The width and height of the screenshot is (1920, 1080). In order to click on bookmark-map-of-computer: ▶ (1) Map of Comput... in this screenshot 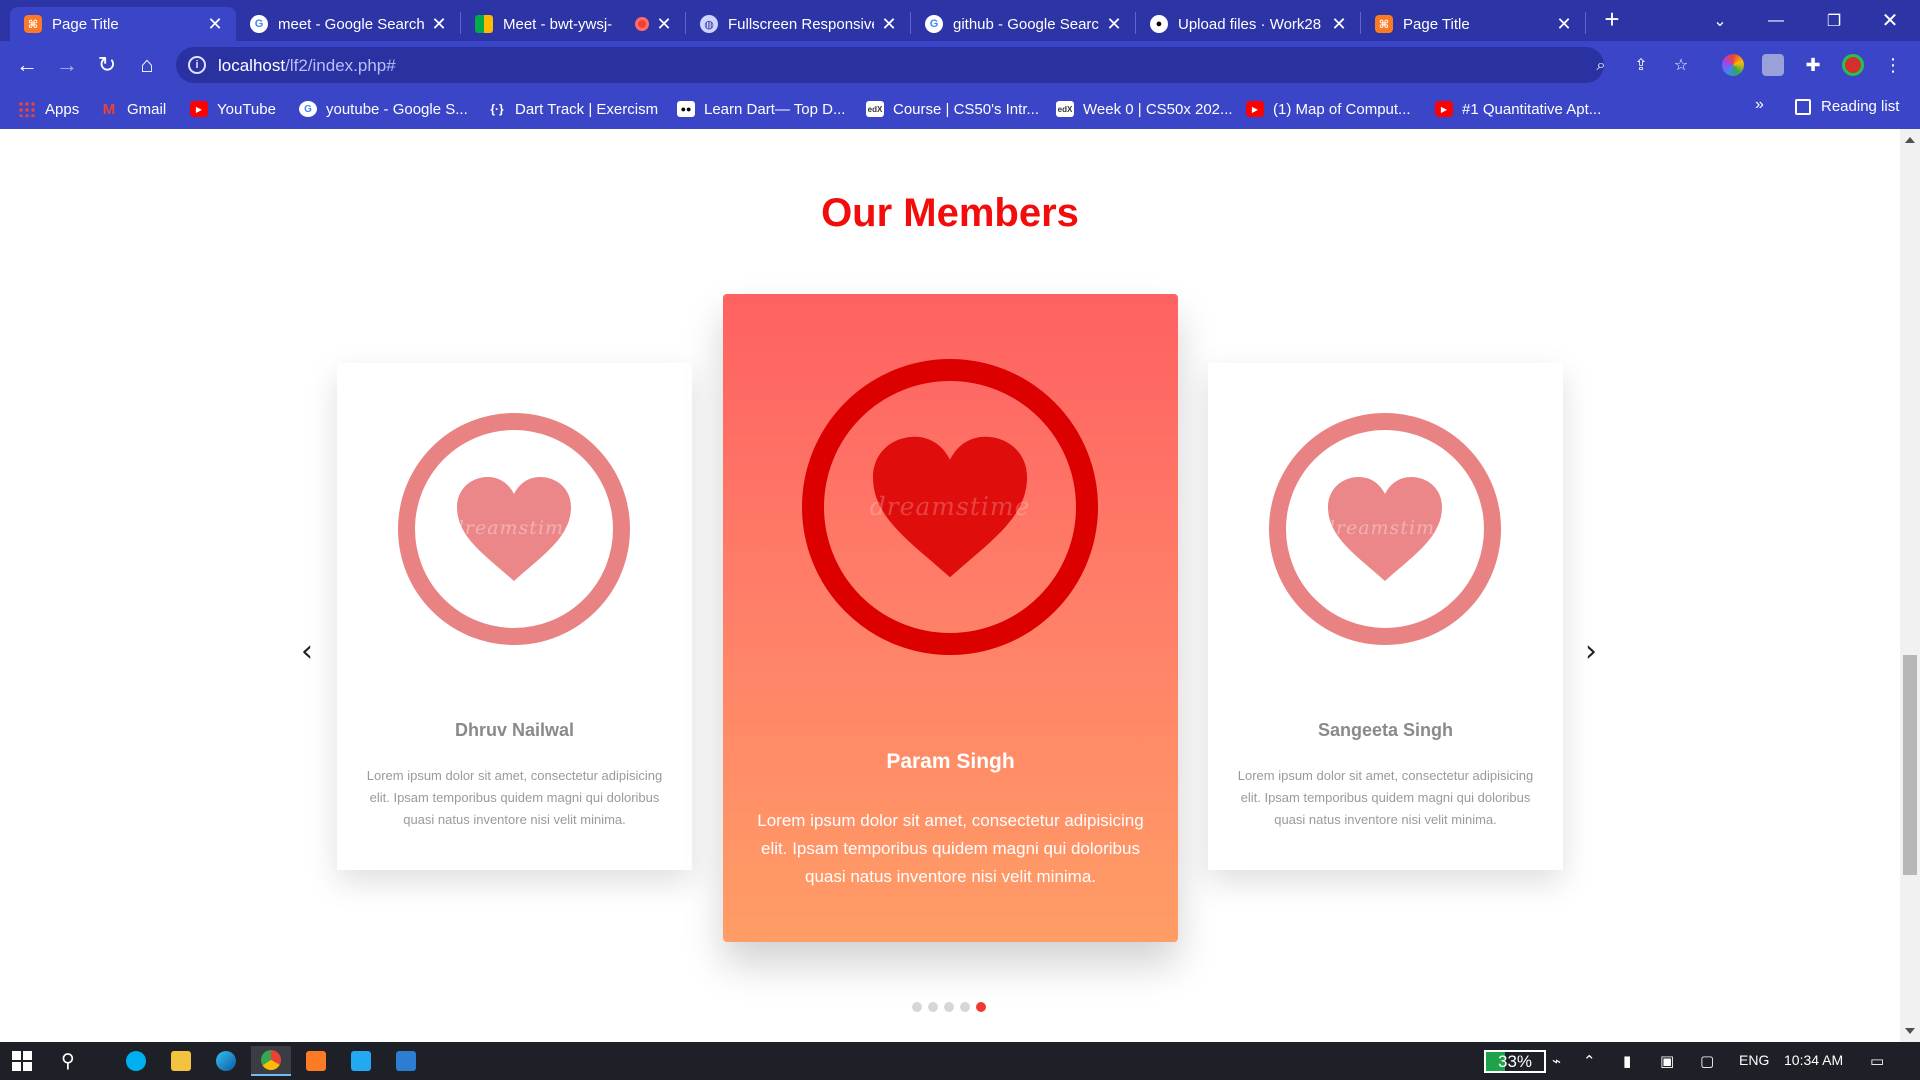, I will do `click(1328, 109)`.